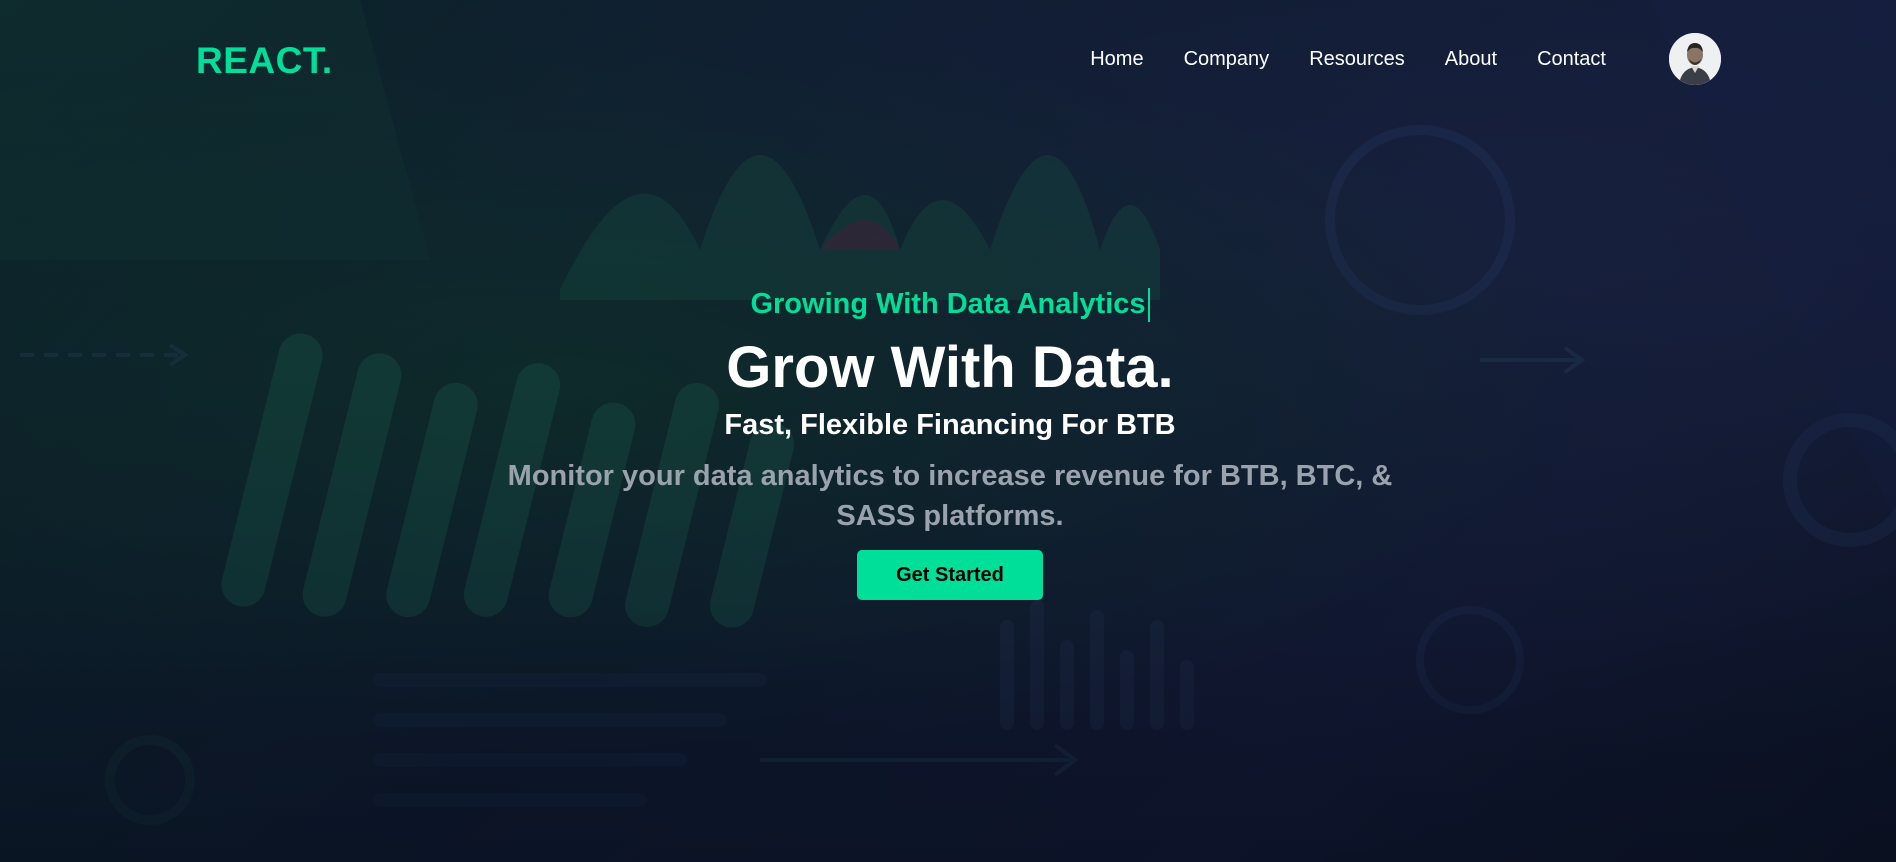 The height and width of the screenshot is (862, 1896). I want to click on nav-item-resources: Resources, so click(1357, 59).